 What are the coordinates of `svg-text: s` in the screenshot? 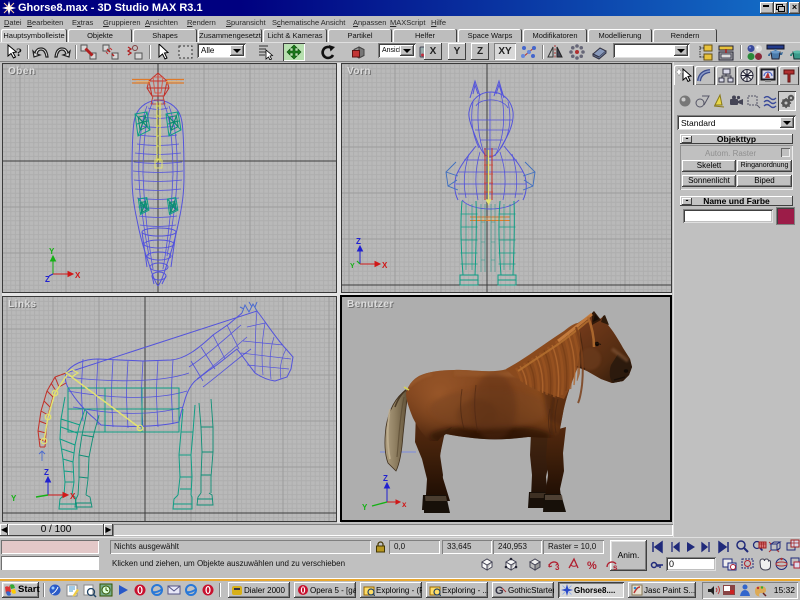 It's located at (615, 567).